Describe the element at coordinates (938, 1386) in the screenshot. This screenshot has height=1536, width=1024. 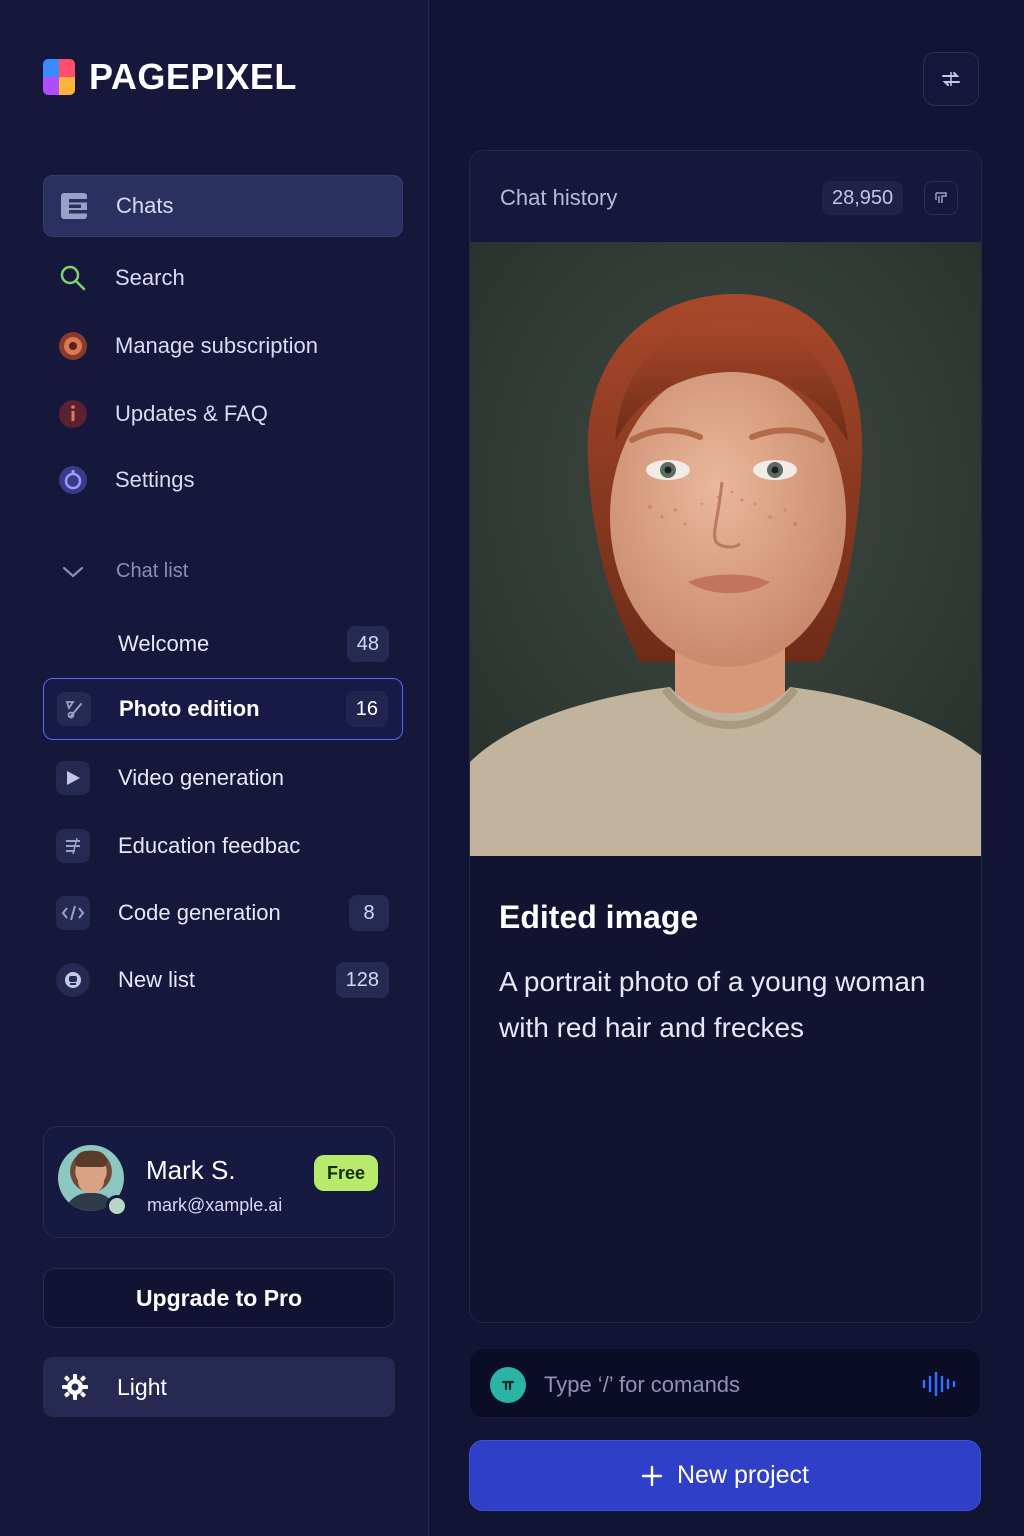
I see `voice-input-icon` at that location.